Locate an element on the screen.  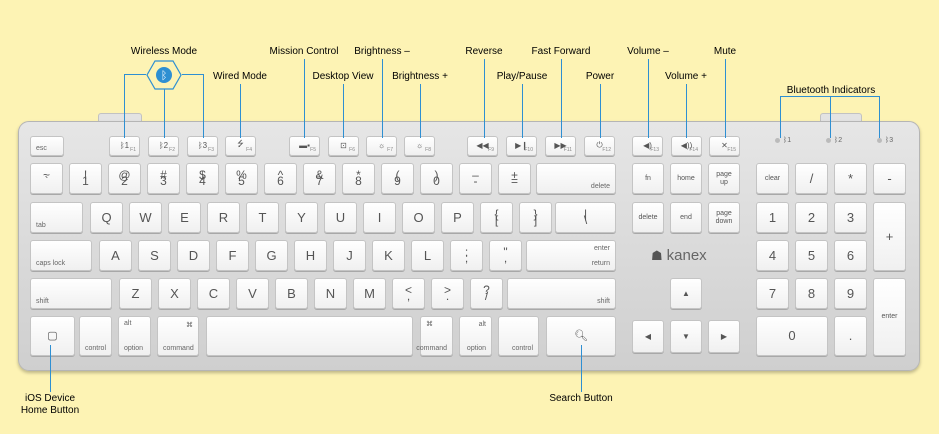
nav-key-page-up: page up is located at coordinates (724, 178).